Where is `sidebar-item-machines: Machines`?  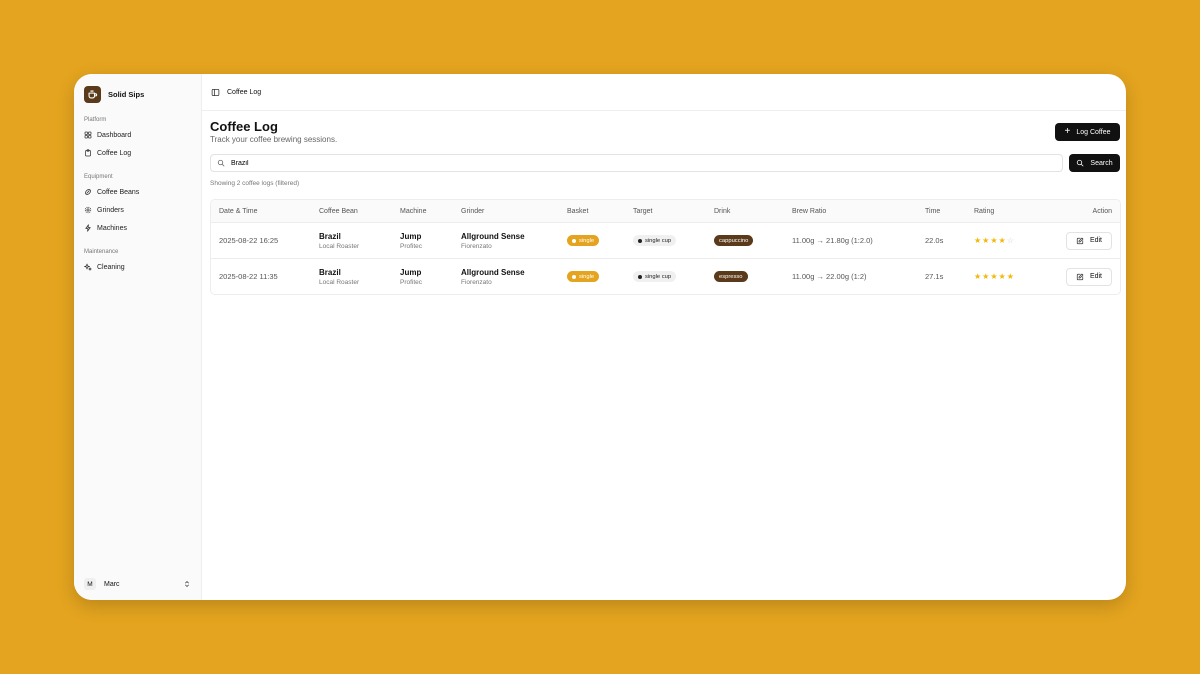
sidebar-item-machines: Machines is located at coordinates (137, 228).